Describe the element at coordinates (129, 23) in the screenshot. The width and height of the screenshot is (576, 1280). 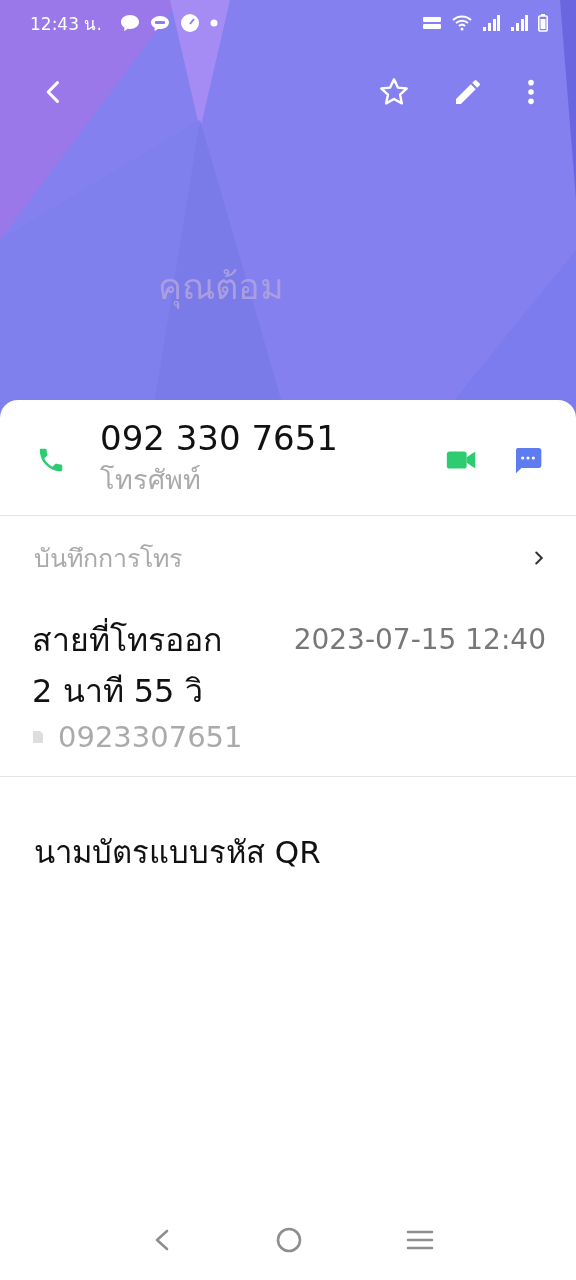
I see `chat-bubble-icon` at that location.